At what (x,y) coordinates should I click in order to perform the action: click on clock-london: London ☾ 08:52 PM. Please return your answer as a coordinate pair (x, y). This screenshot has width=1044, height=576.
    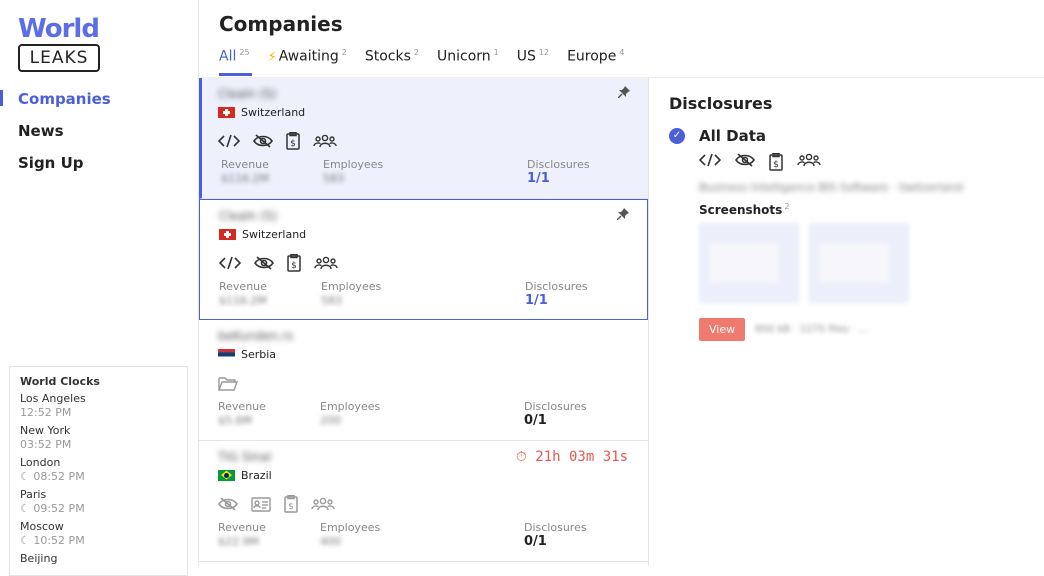
    Looking at the image, I should click on (98, 470).